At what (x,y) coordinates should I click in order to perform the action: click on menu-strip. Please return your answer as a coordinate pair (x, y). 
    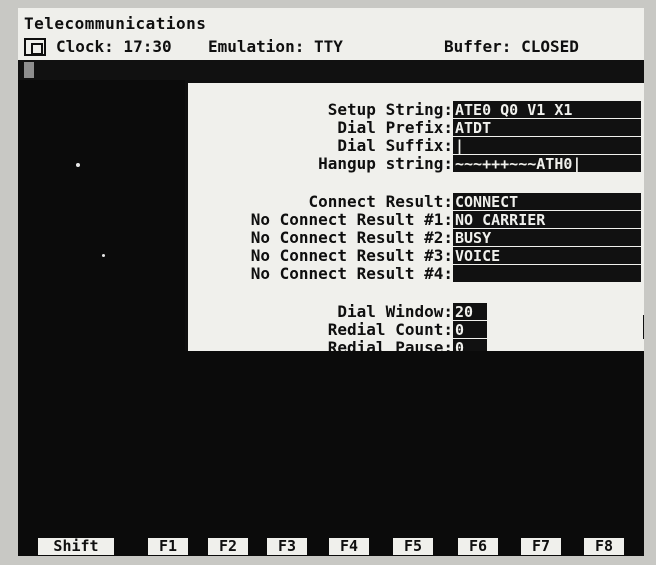
    Looking at the image, I should click on (331, 70).